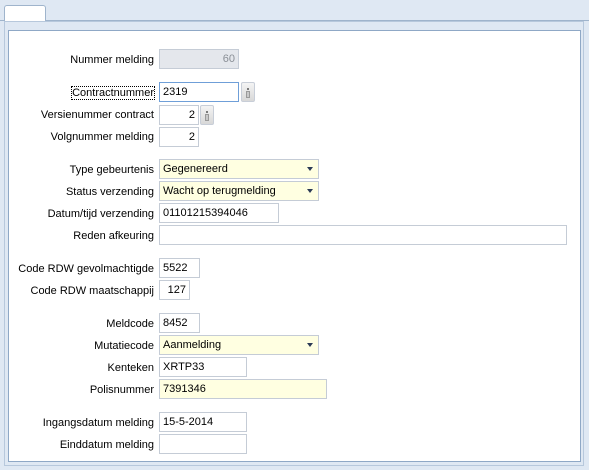 This screenshot has width=589, height=470. I want to click on code-rdw-maatschappij-label: Code RDW maatschappij, so click(92, 291).